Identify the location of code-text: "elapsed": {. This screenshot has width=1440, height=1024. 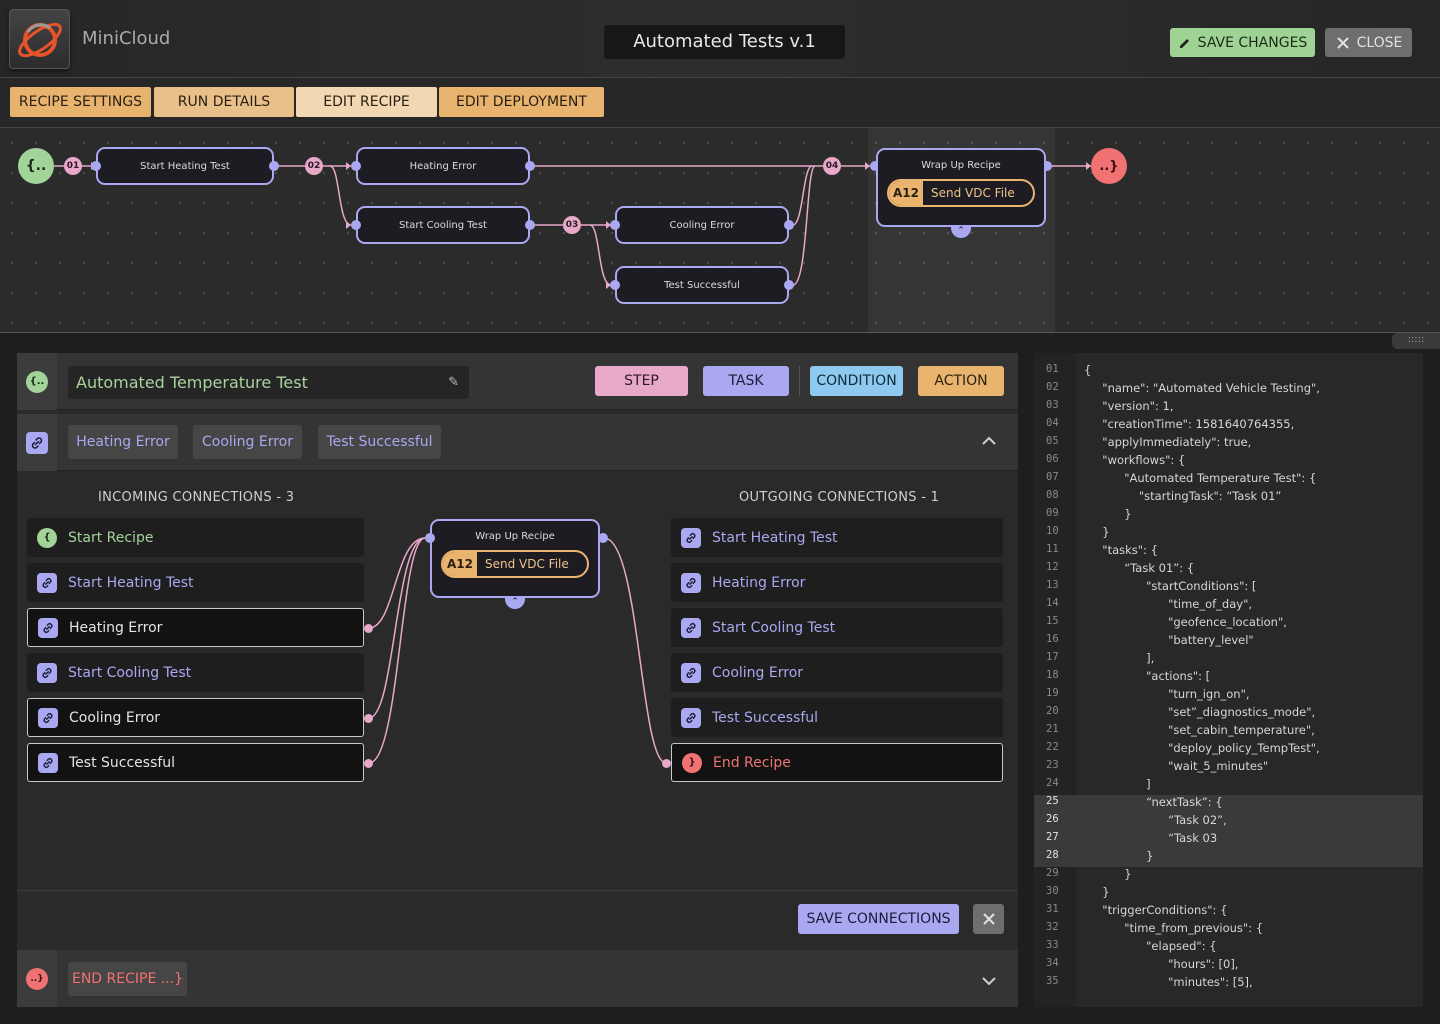
(1150, 946).